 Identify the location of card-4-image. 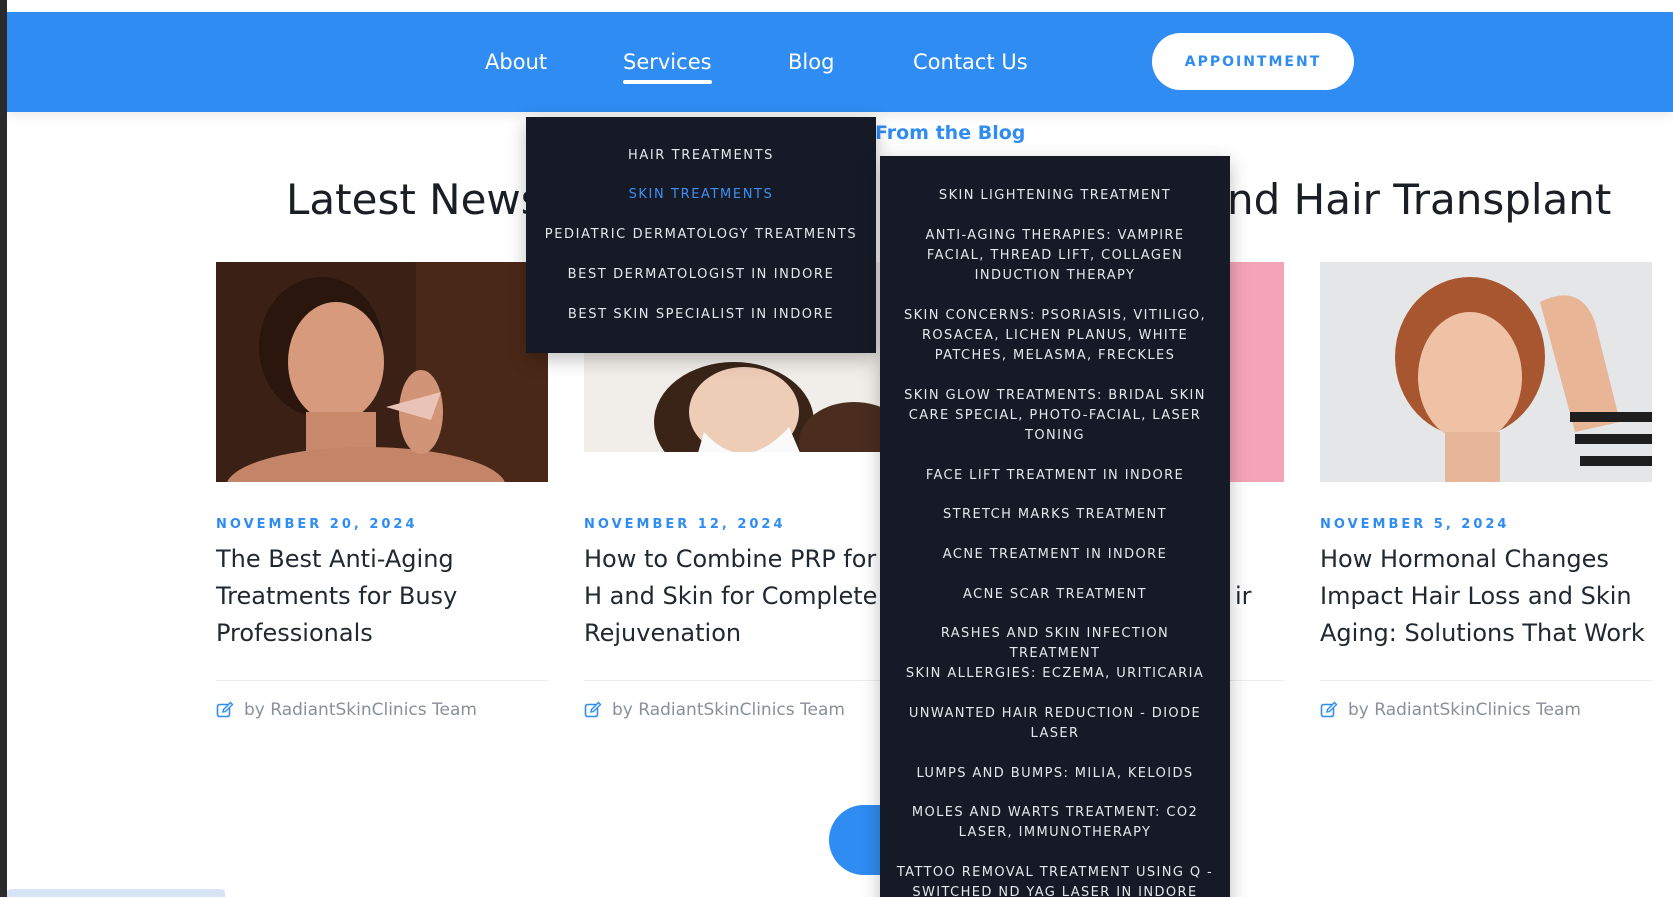
(1486, 372).